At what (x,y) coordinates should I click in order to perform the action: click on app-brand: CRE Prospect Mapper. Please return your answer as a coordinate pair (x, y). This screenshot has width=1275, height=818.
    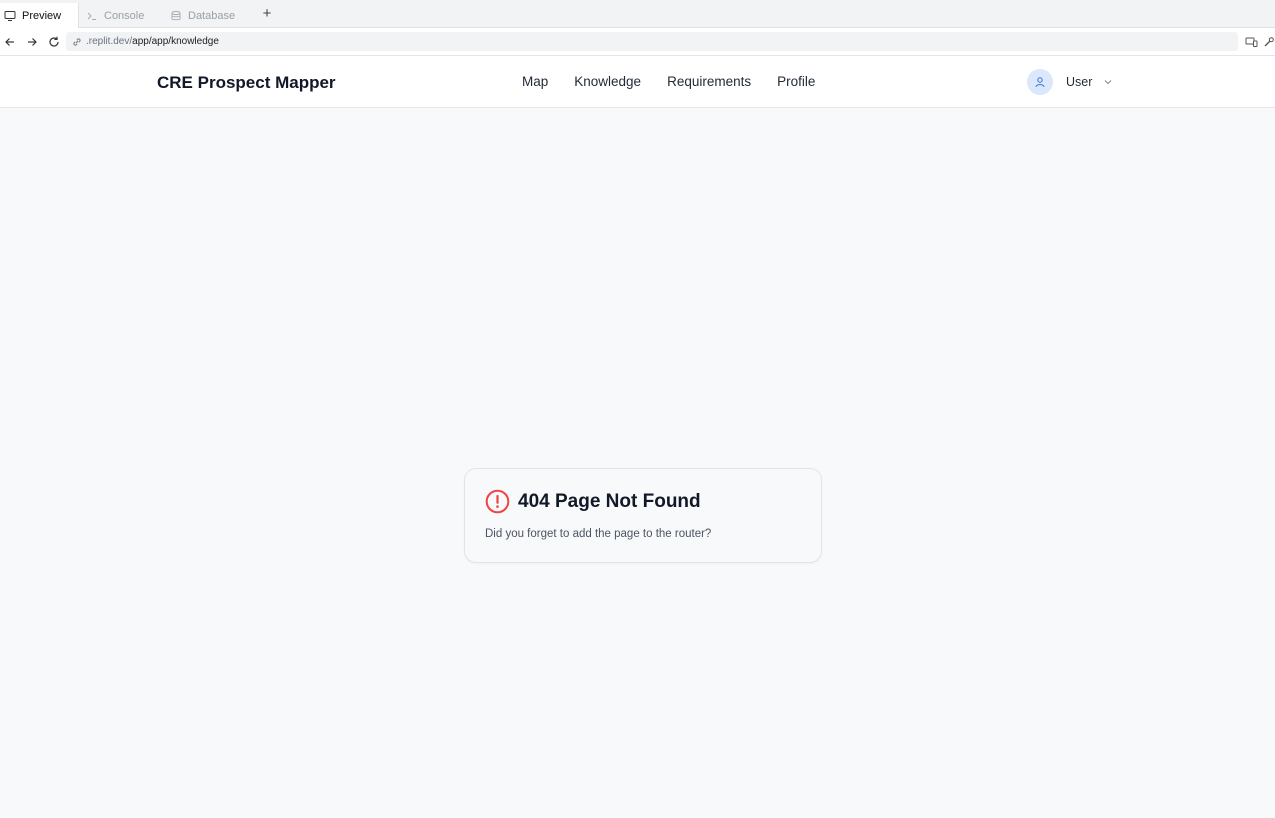
    Looking at the image, I should click on (246, 83).